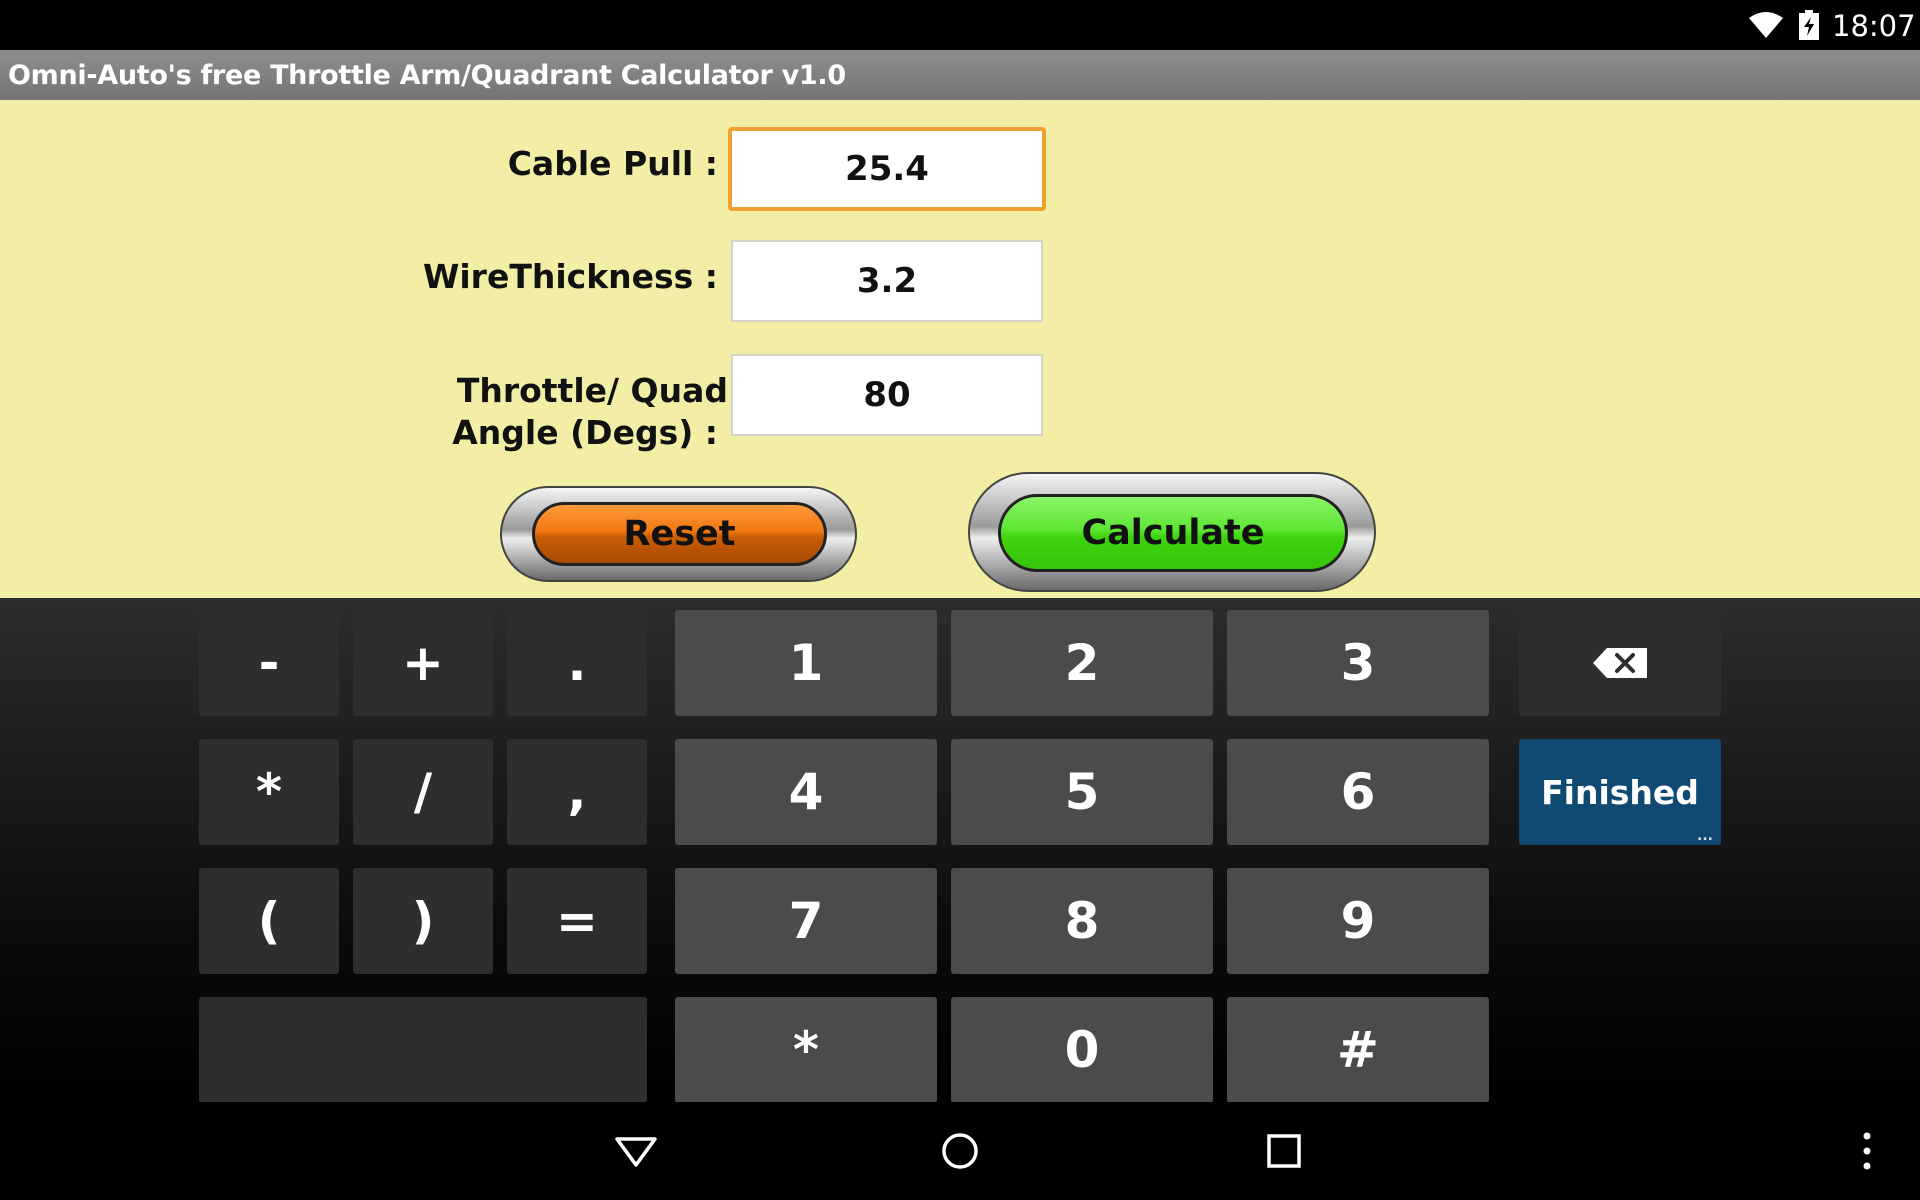 The height and width of the screenshot is (1200, 1920). Describe the element at coordinates (423, 921) in the screenshot. I see `key-close-paren: )` at that location.